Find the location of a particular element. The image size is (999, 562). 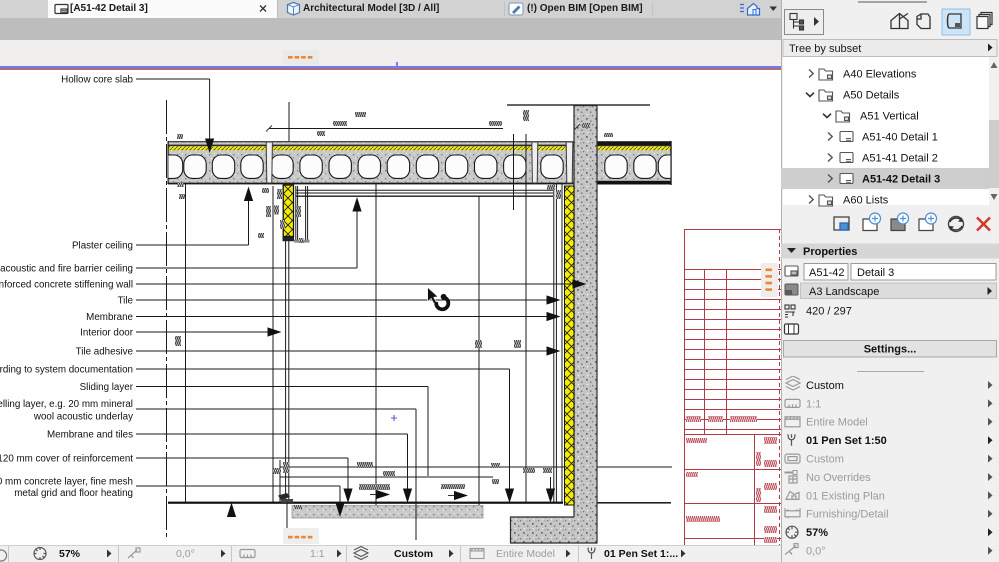

svg-text: 420 / 297 is located at coordinates (829, 312).